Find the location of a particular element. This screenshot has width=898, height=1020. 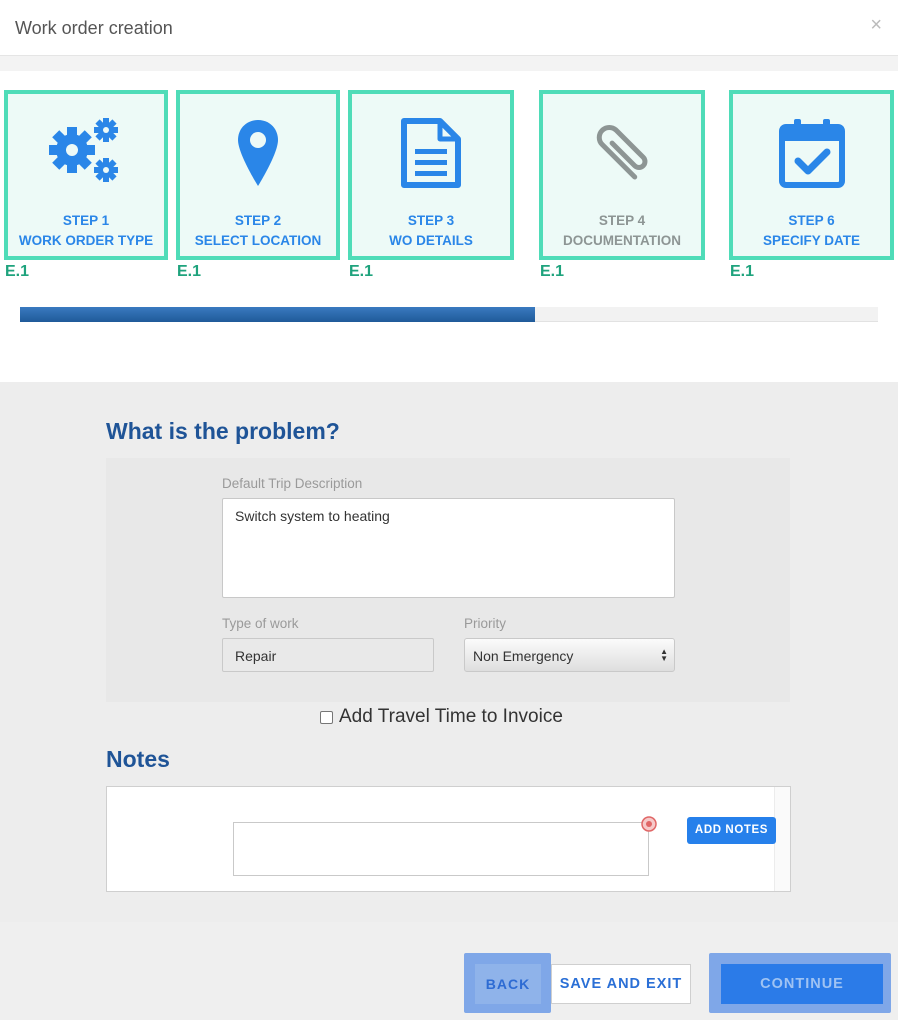

clear-icon is located at coordinates (649, 824).